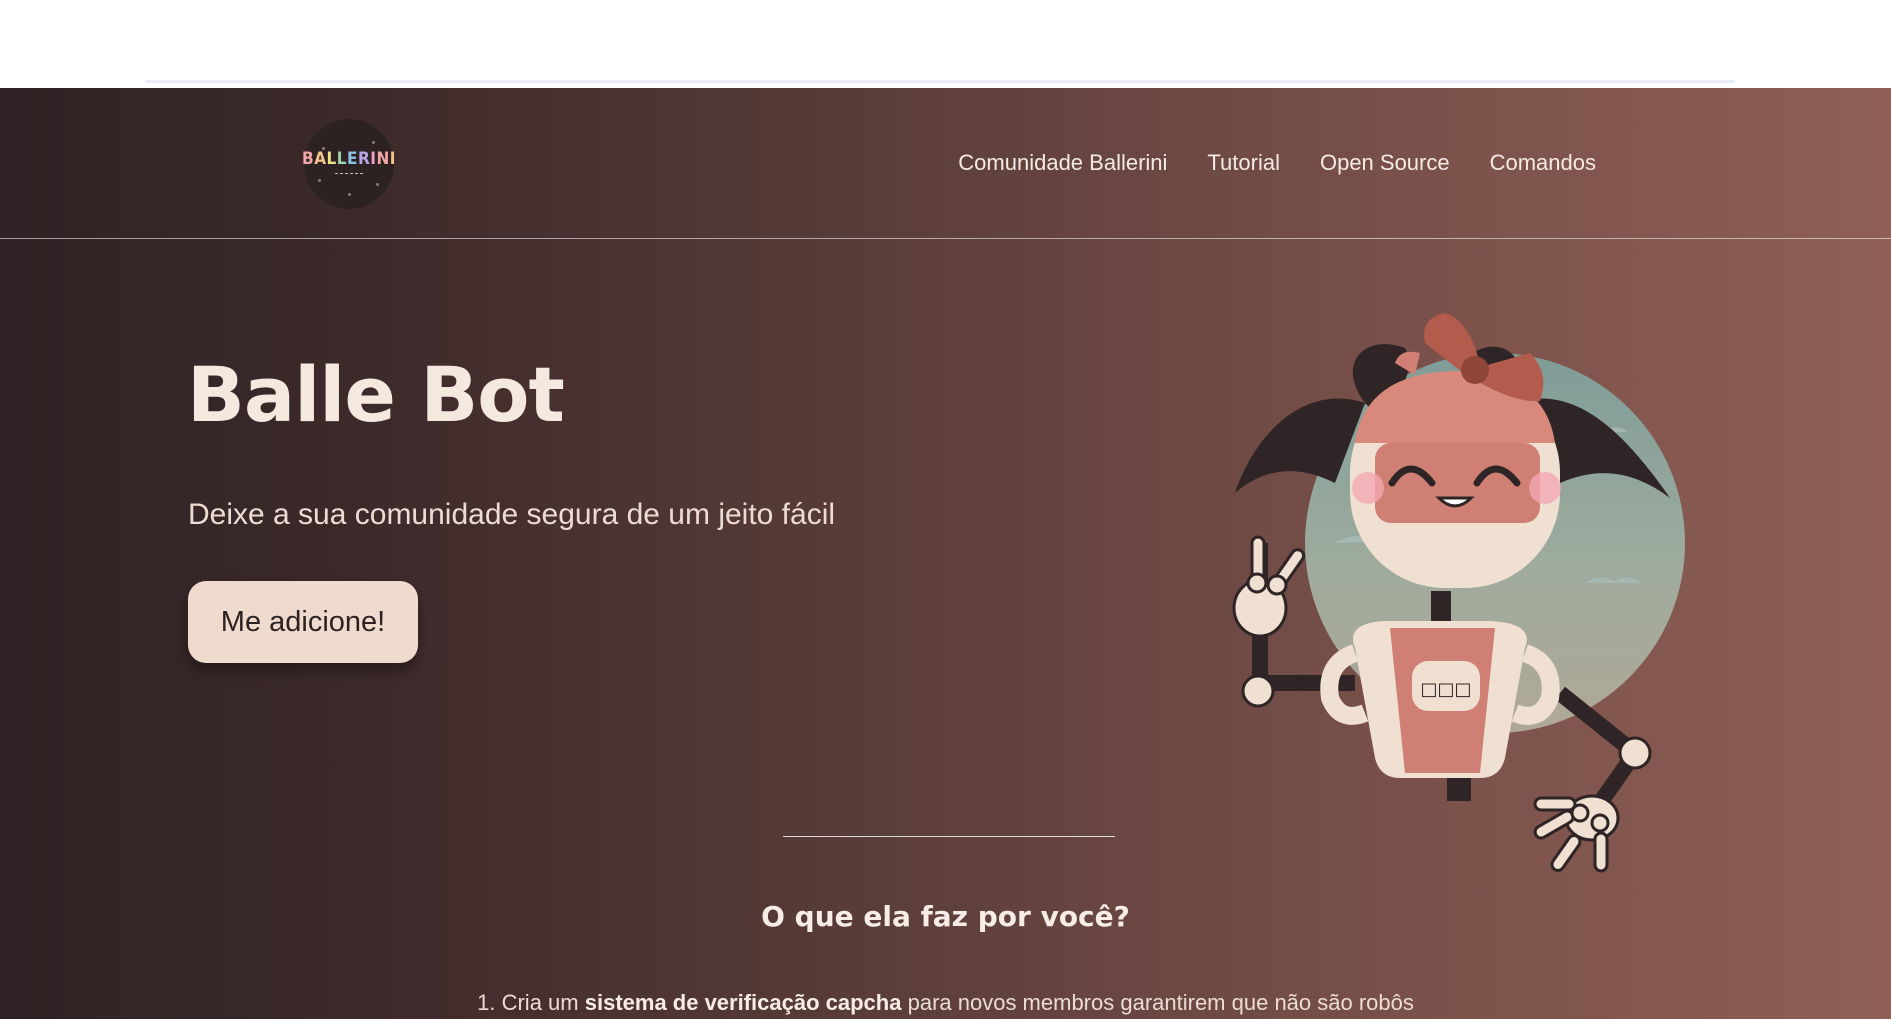 This screenshot has width=1891, height=1019. I want to click on feature-highlight: sistema de verificação capcha, so click(743, 1002).